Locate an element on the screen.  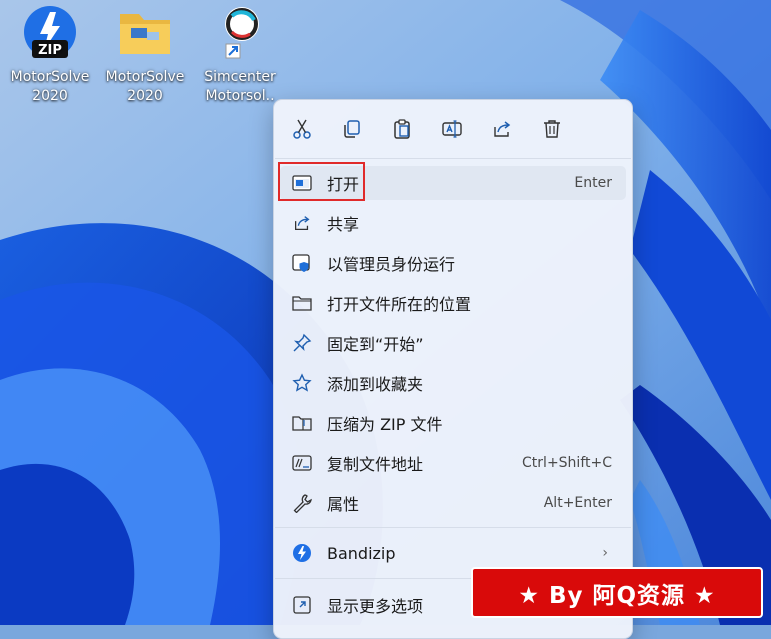
desktop-icon-simcenter: Simcenter Motorsol.. is located at coordinates (240, 55).